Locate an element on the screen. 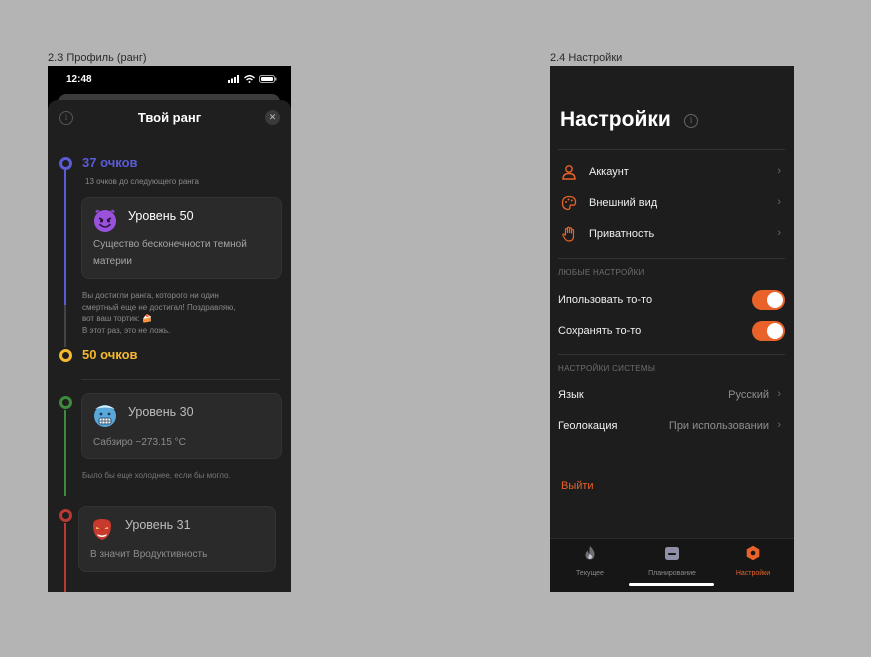 The height and width of the screenshot is (657, 871). close-icon: ✕ is located at coordinates (272, 117).